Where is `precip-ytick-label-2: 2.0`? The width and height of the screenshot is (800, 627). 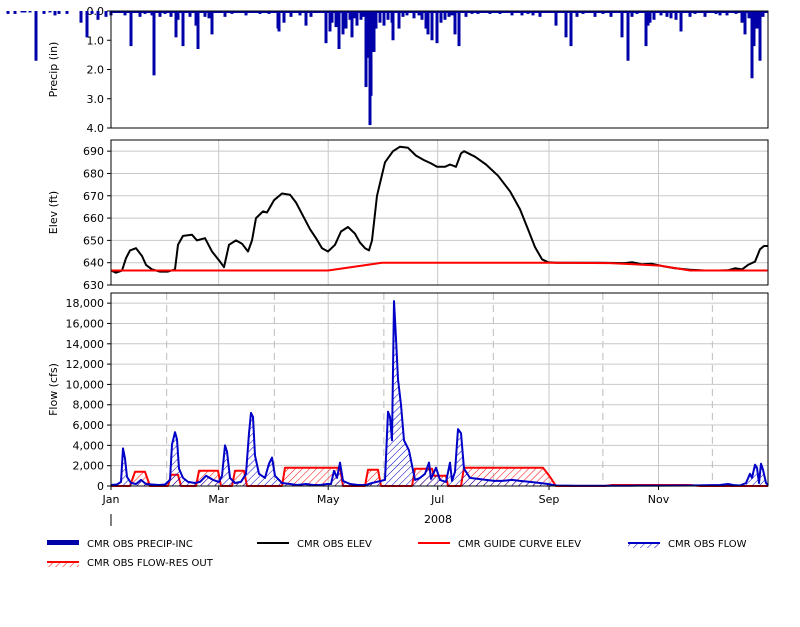
precip-ytick-label-2: 2.0 is located at coordinates (96, 70).